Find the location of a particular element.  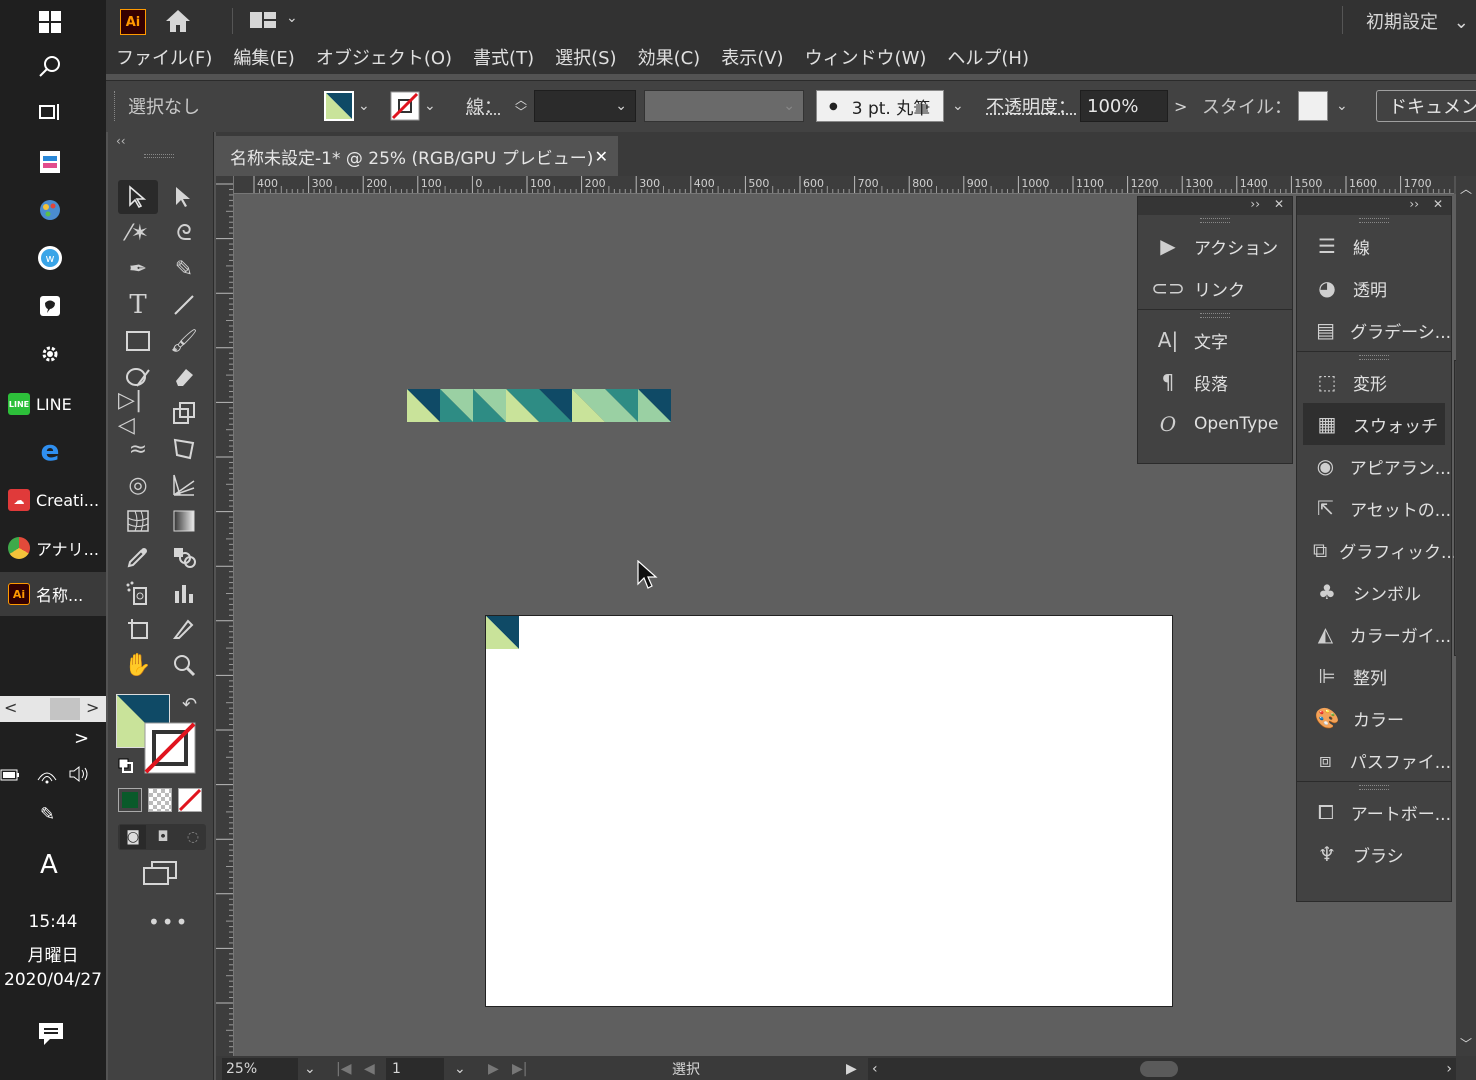

battery-icon is located at coordinates (10, 776).